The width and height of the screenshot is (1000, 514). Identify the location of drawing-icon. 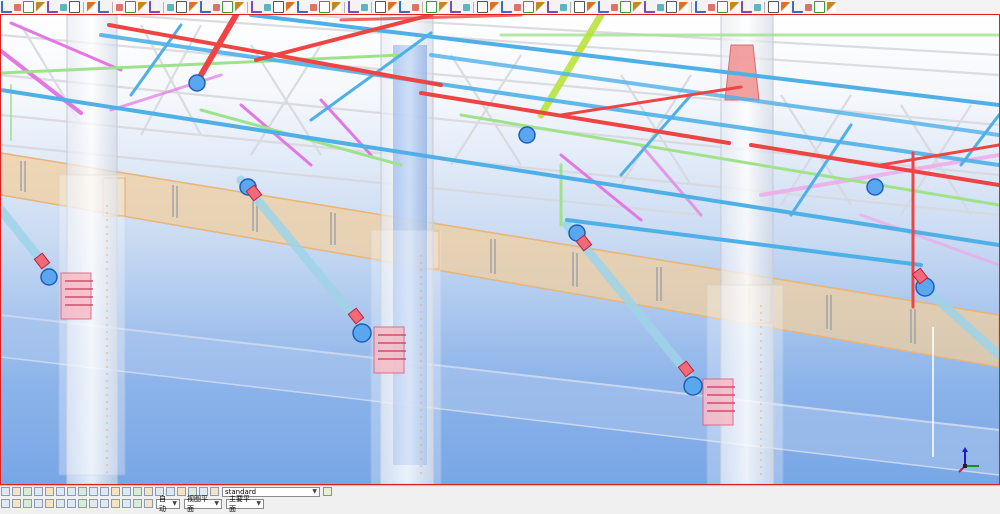
(808, 7).